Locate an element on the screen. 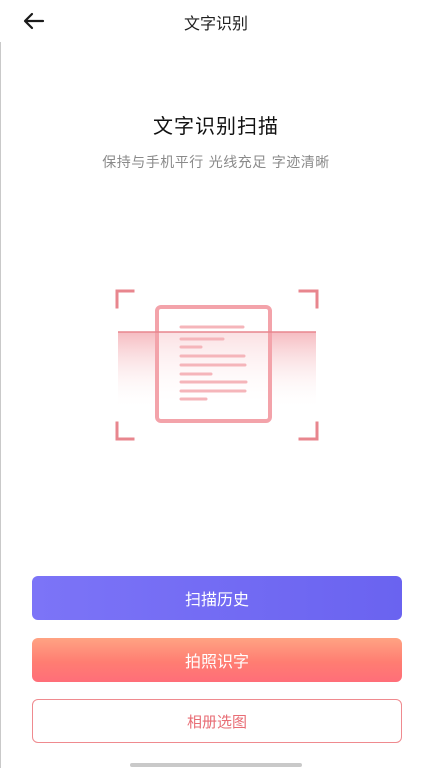 Image resolution: width=432 pixels, height=768 pixels. scan-history-button: 扫描历史 is located at coordinates (217, 598).